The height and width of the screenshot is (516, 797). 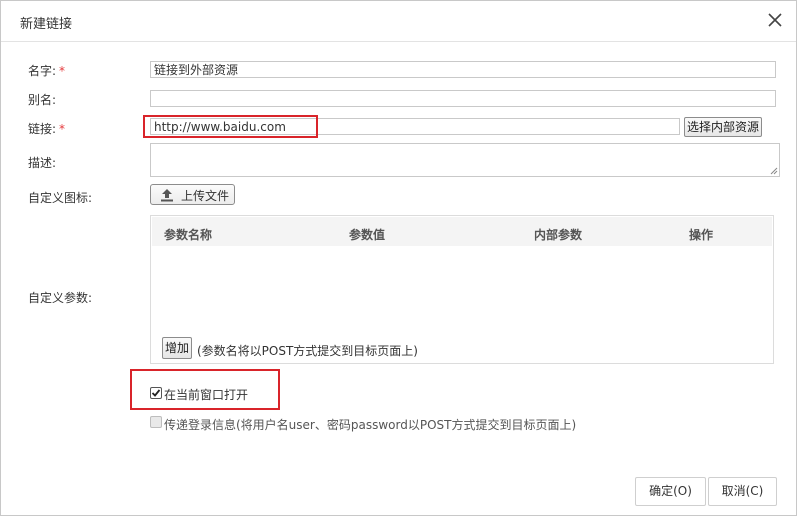 I want to click on dialog-titlebar: 新建链接, so click(x=398, y=21).